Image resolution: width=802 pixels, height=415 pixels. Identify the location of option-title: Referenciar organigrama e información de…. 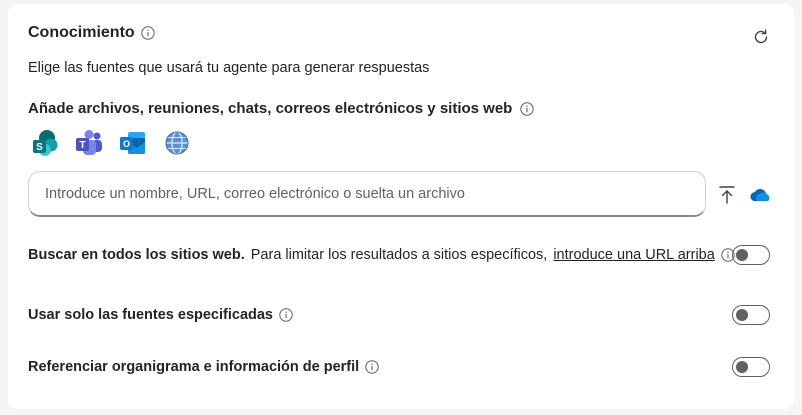
(194, 367).